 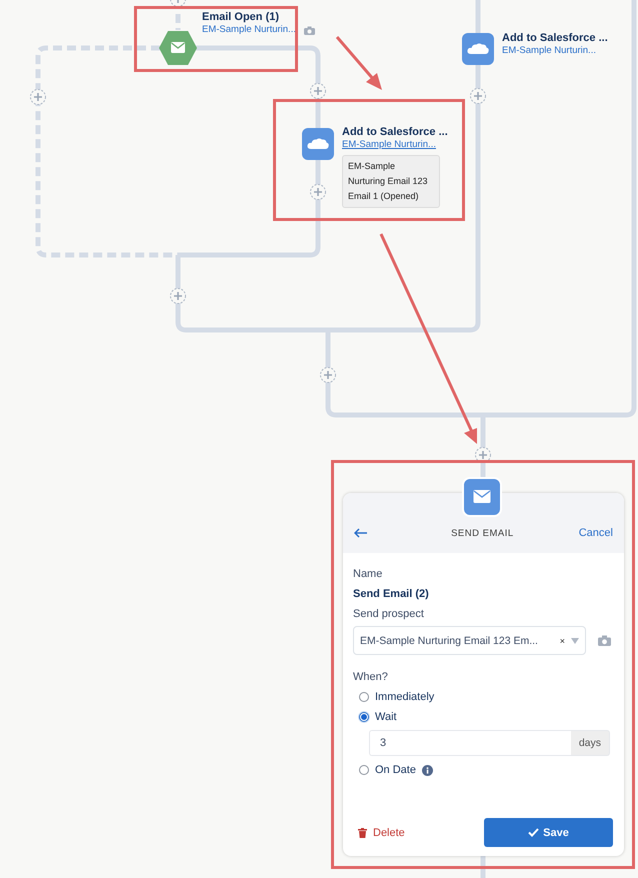 I want to click on editor-title: SEND EMAIL, so click(x=482, y=533).